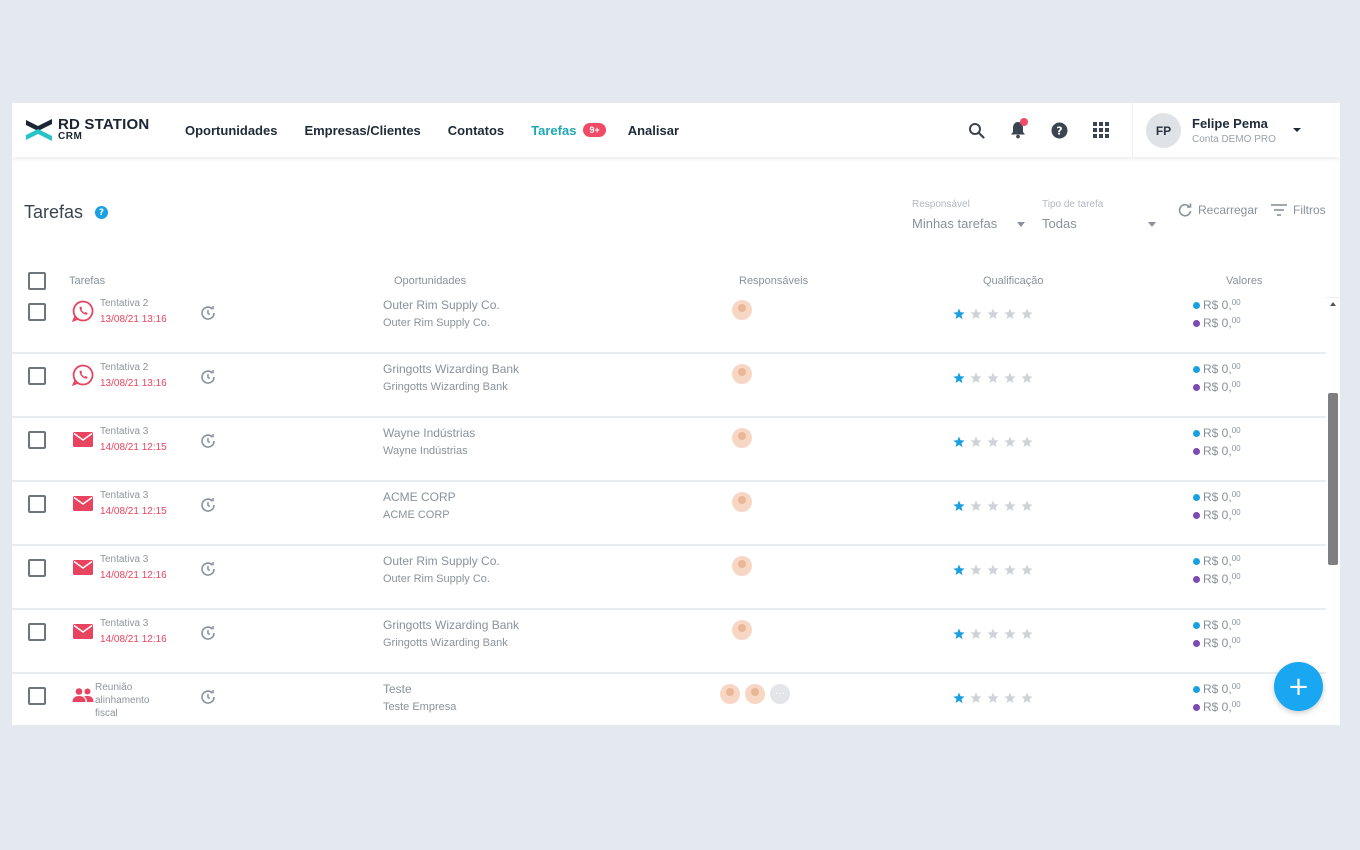 This screenshot has height=850, width=1360. Describe the element at coordinates (1163, 130) in the screenshot. I see `user-avatar: FP` at that location.